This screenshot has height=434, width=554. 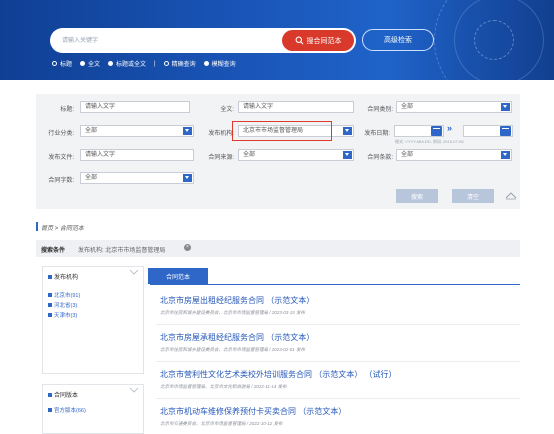 I want to click on category-select: 全部, so click(x=454, y=107).